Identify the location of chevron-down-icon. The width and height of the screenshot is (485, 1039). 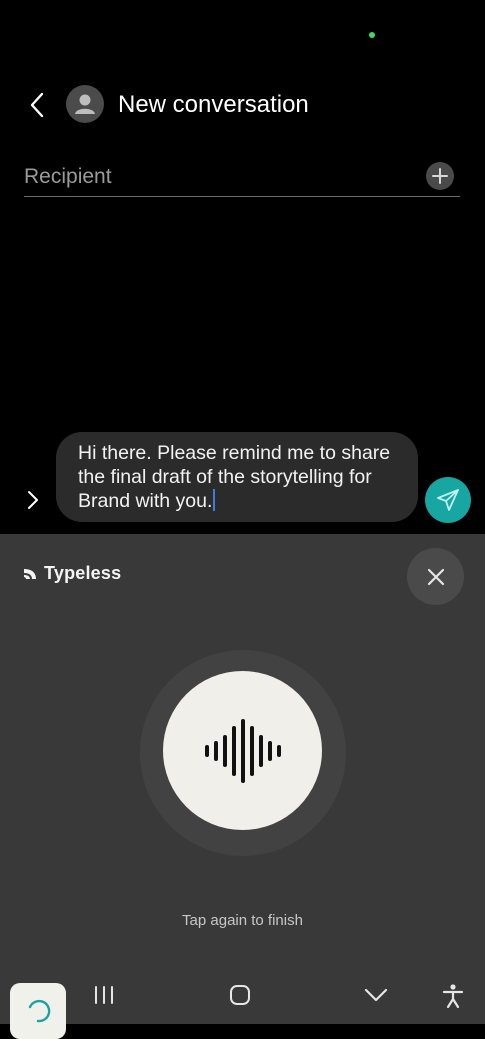
(376, 995).